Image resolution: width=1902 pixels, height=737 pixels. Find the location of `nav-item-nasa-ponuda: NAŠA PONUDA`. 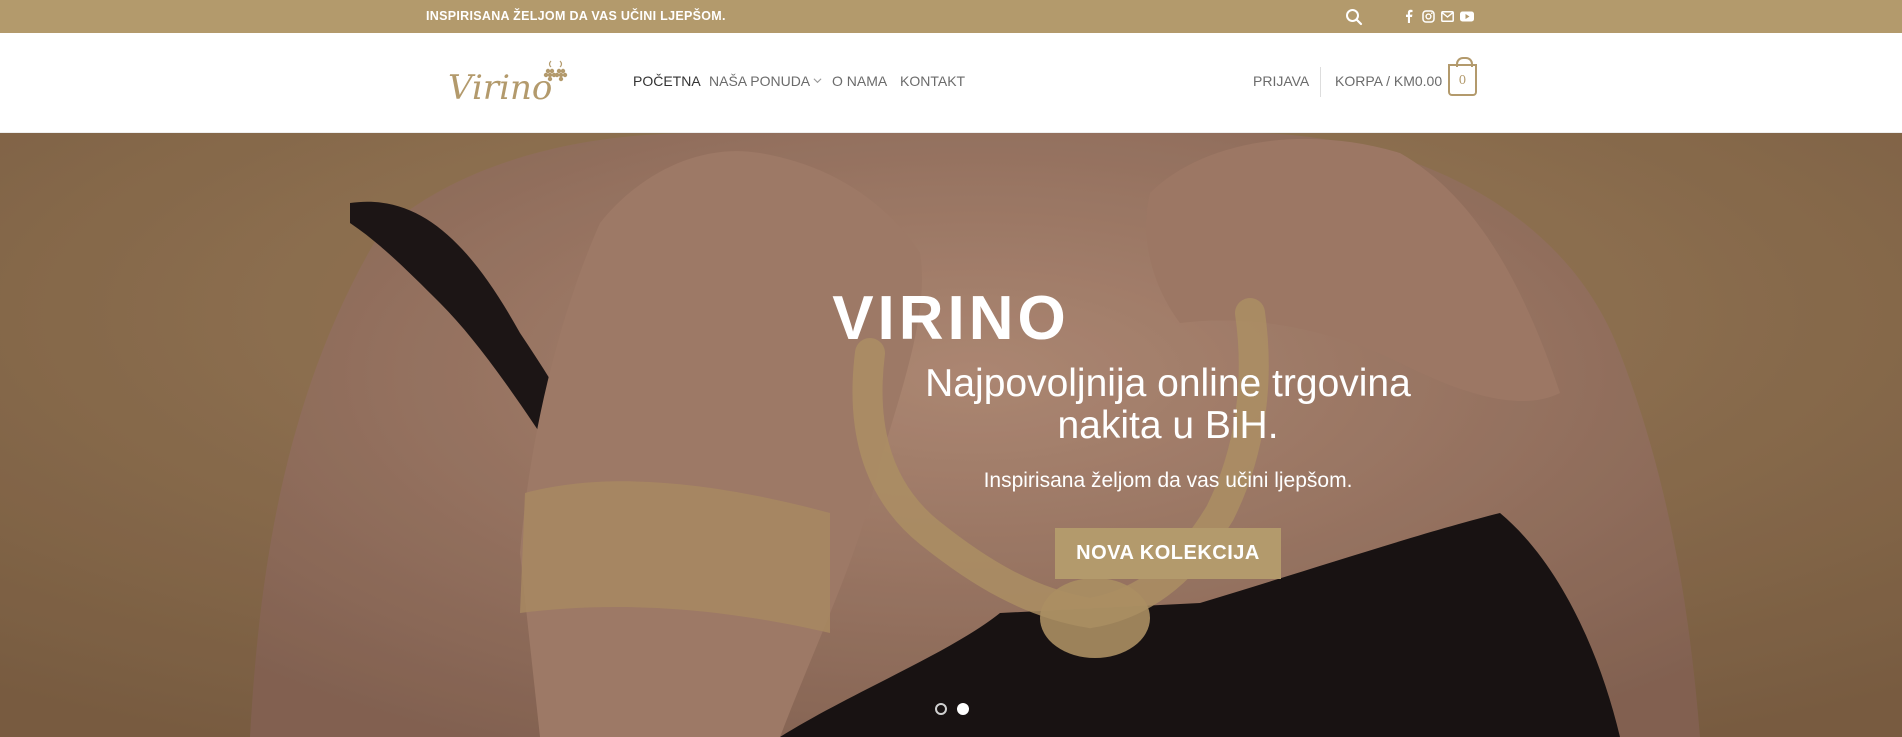

nav-item-nasa-ponuda: NAŠA PONUDA is located at coordinates (765, 81).